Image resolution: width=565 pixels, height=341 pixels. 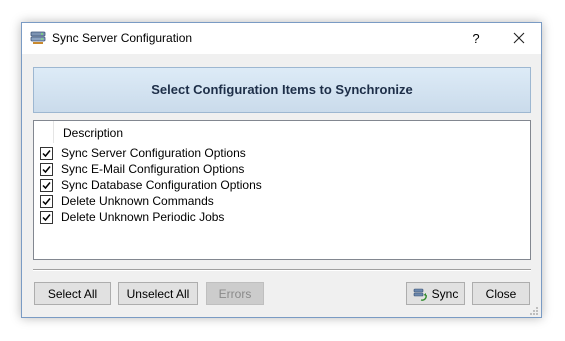 What do you see at coordinates (53, 132) in the screenshot?
I see `column-divider` at bounding box center [53, 132].